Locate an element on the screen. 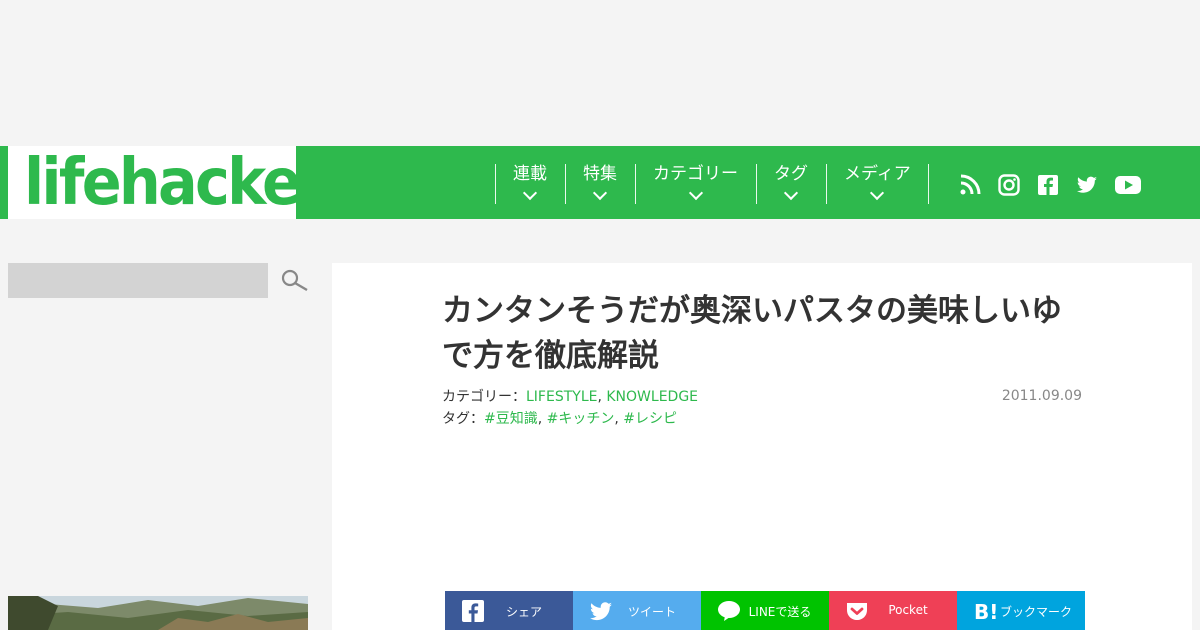 This screenshot has height=630, width=1200. facebook-share-button: シェア is located at coordinates (509, 610).